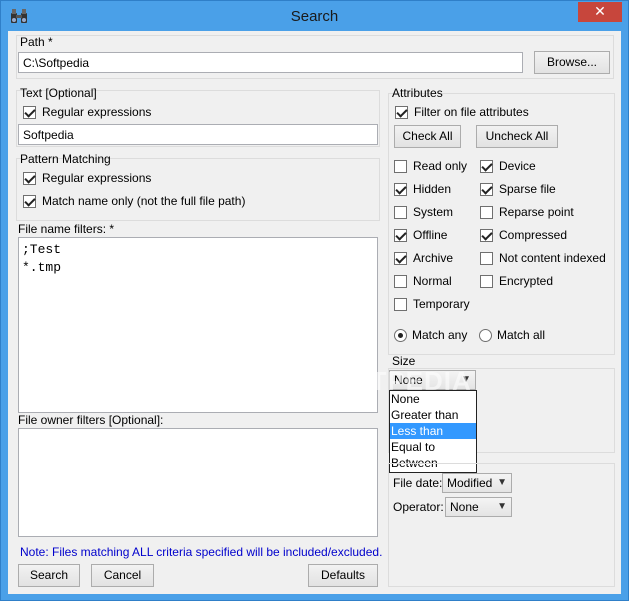 The height and width of the screenshot is (601, 629). Describe the element at coordinates (122, 575) in the screenshot. I see `cancel-button: Cancel` at that location.